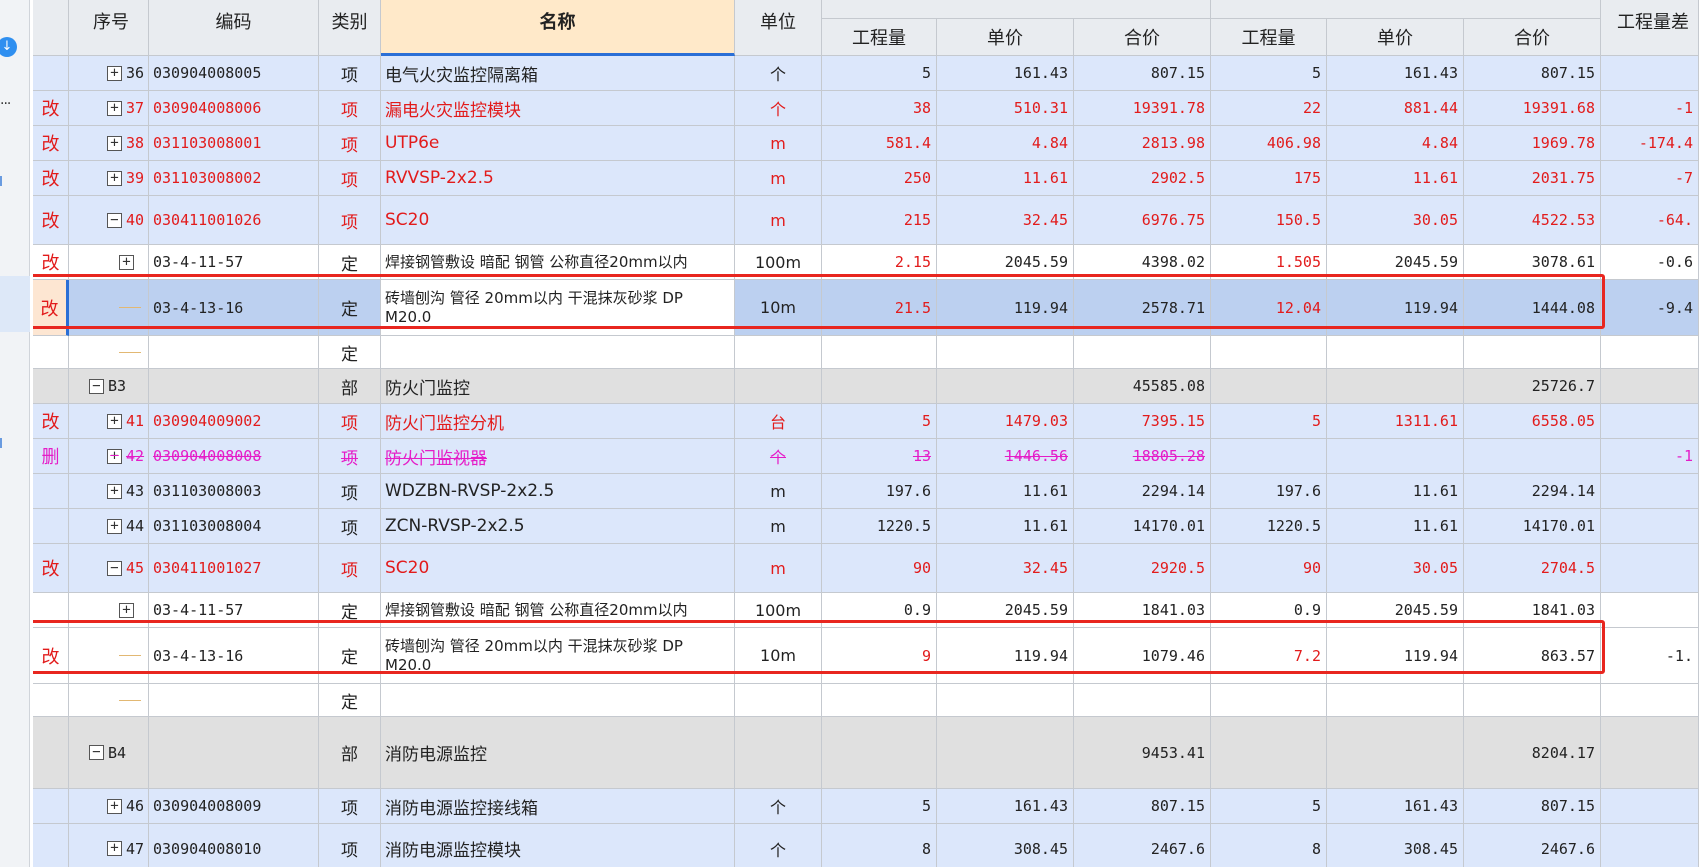 Image resolution: width=1699 pixels, height=867 pixels. What do you see at coordinates (114, 220) in the screenshot?
I see `collapse-icon: −` at bounding box center [114, 220].